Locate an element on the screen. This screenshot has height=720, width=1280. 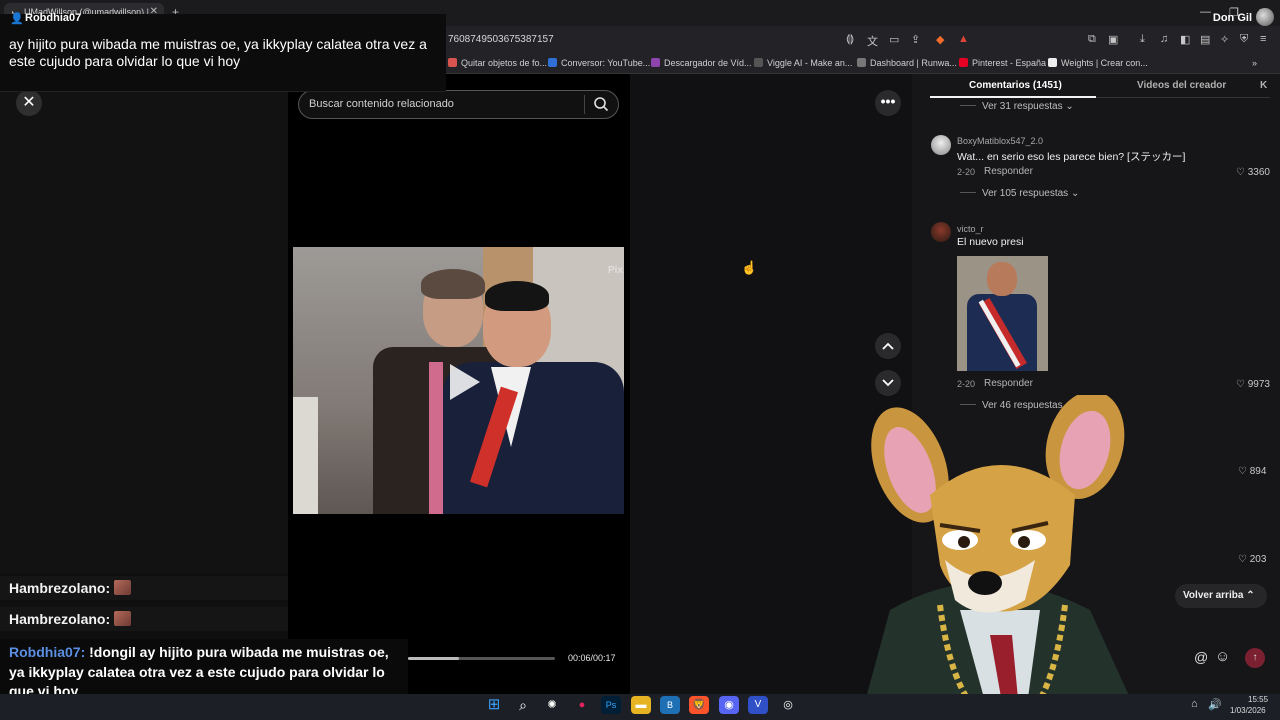
network-icon: ⌂ is located at coordinates (1194, 704).